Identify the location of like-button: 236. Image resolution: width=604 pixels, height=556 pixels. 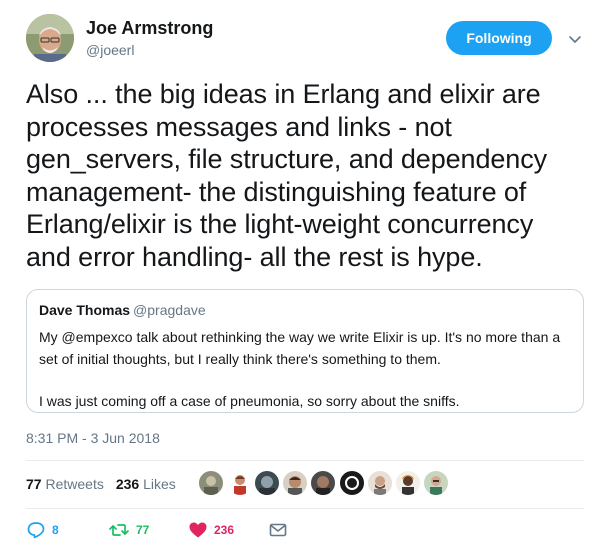
(211, 530).